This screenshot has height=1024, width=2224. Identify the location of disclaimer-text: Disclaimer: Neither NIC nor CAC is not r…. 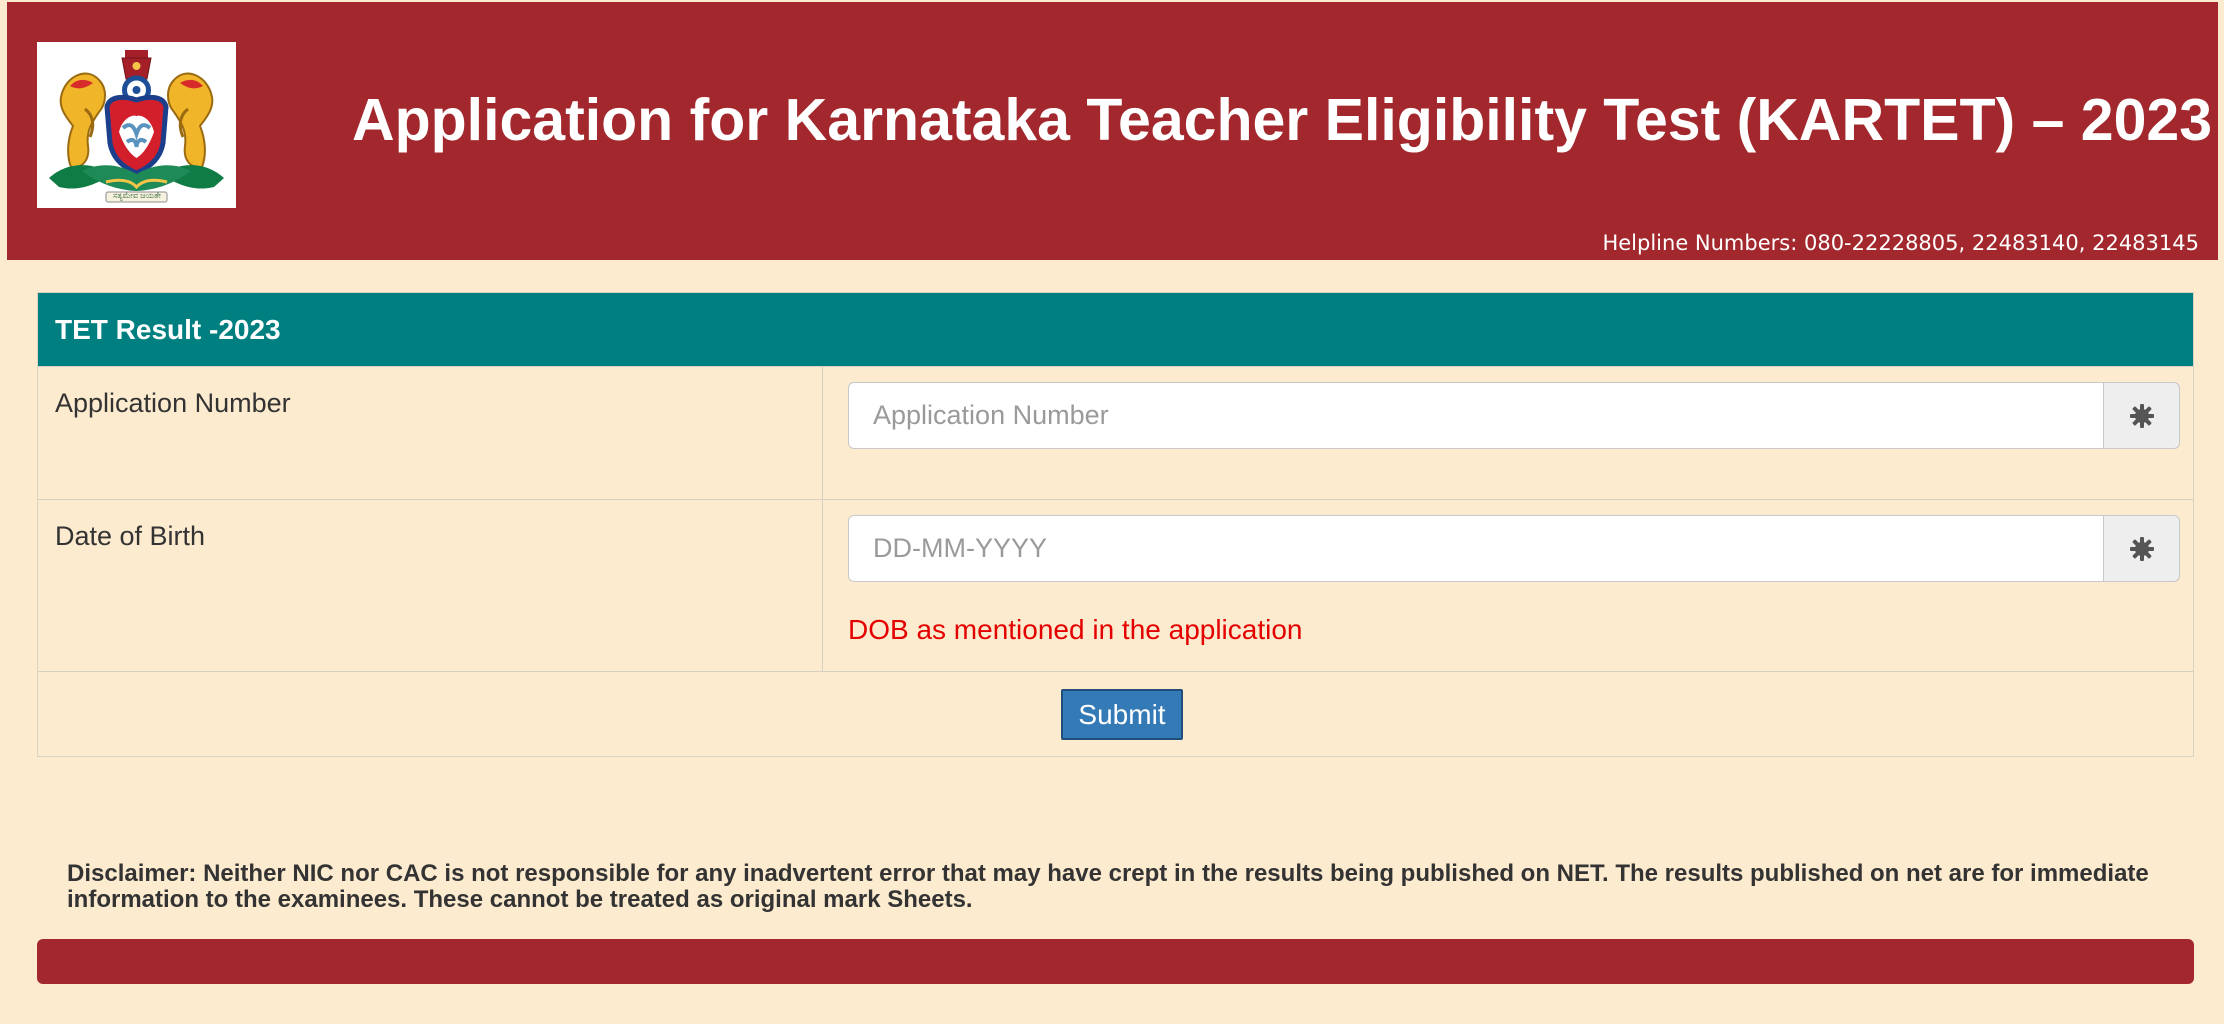
(1108, 886).